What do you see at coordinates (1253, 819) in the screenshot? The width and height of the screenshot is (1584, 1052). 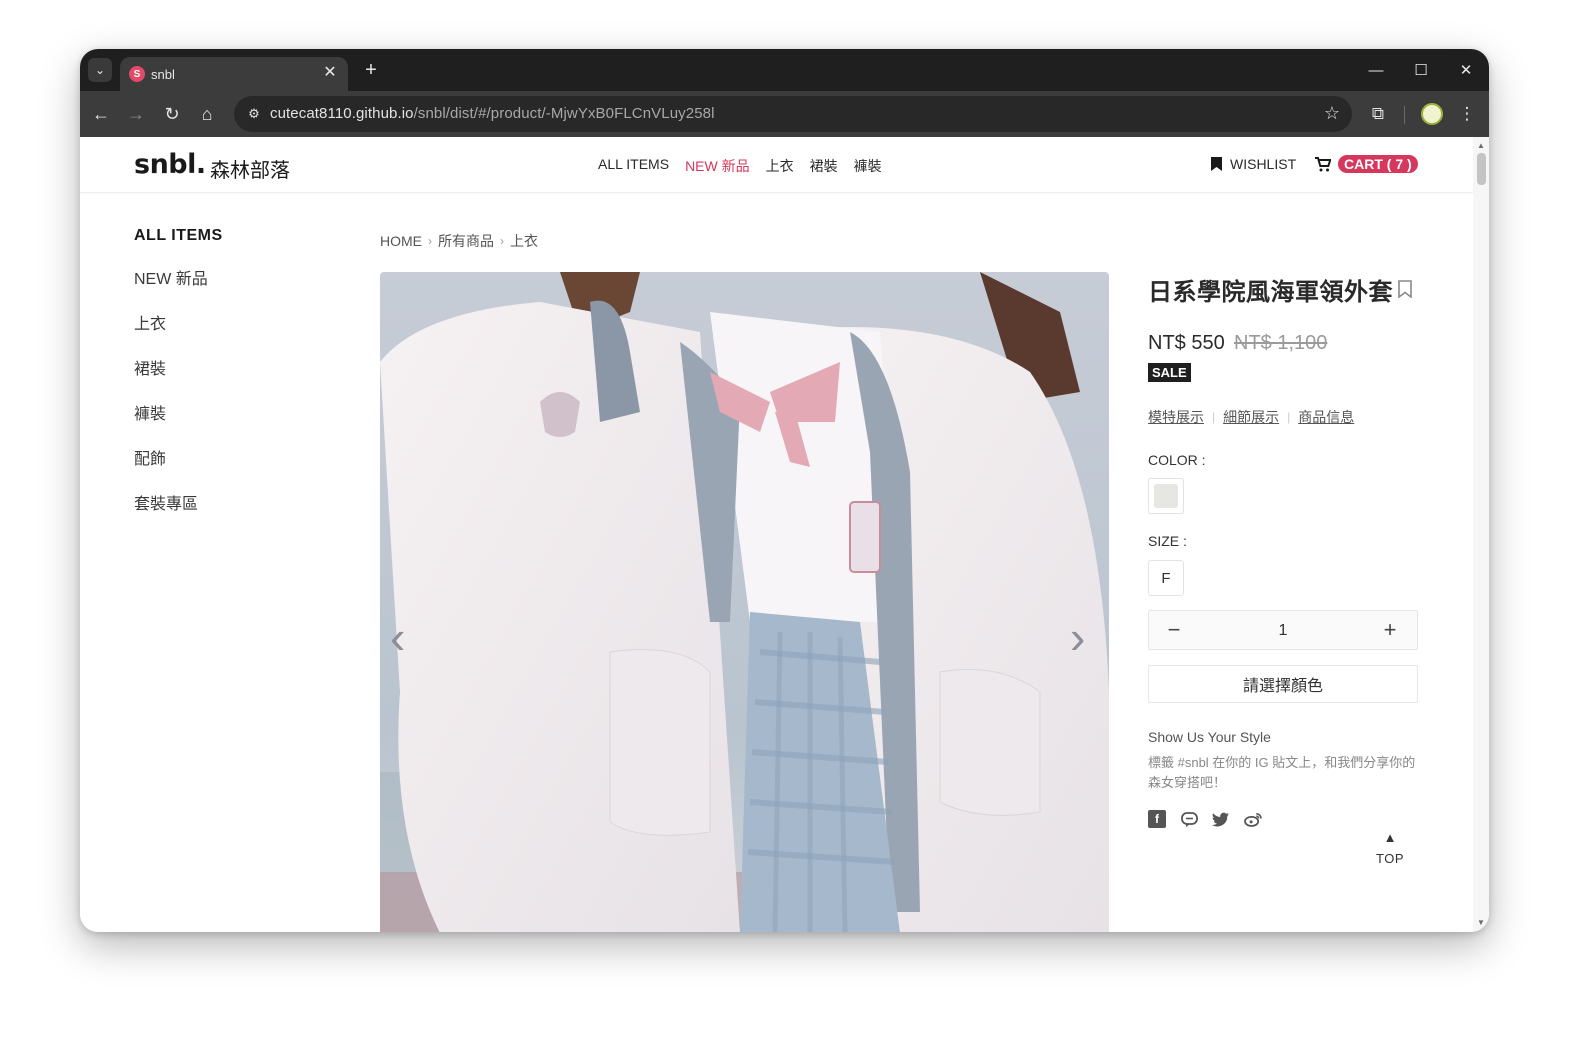 I see `weibo-icon` at bounding box center [1253, 819].